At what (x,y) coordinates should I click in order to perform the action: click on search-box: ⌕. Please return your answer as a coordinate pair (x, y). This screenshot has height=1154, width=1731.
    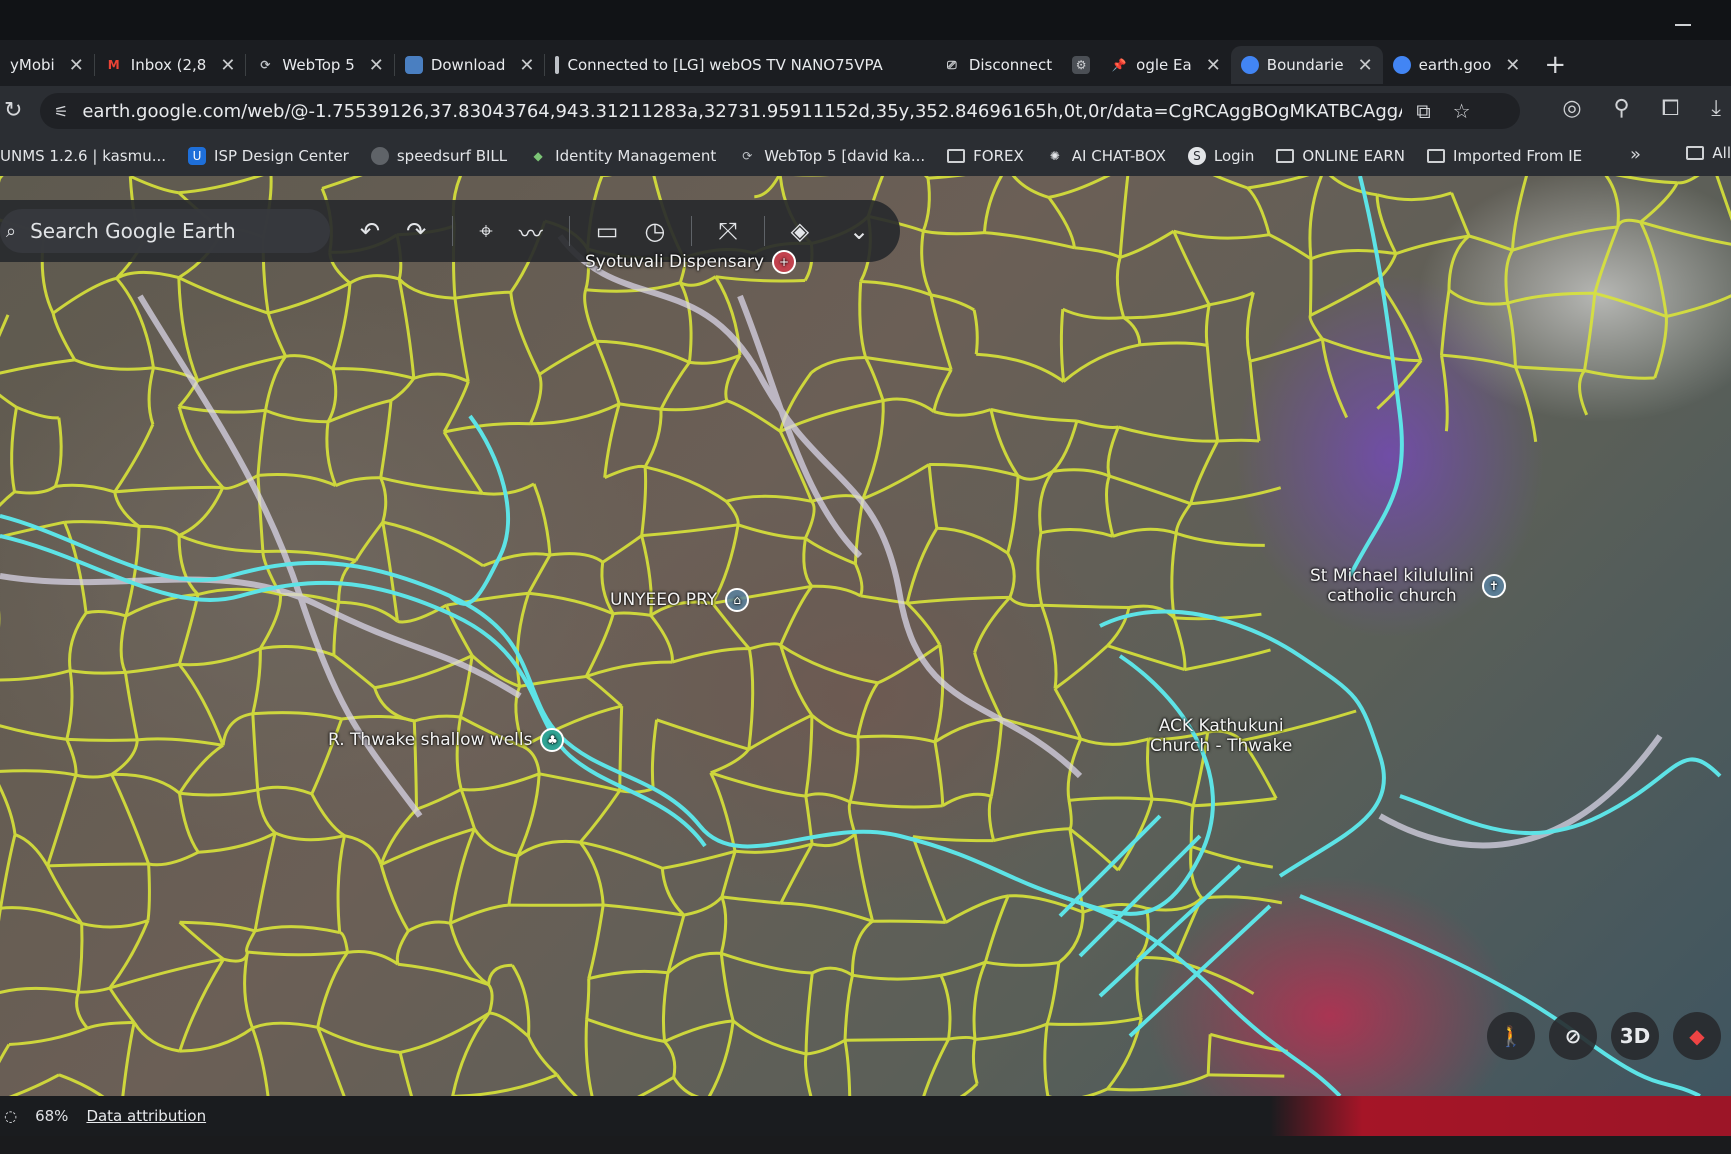
    Looking at the image, I should click on (165, 231).